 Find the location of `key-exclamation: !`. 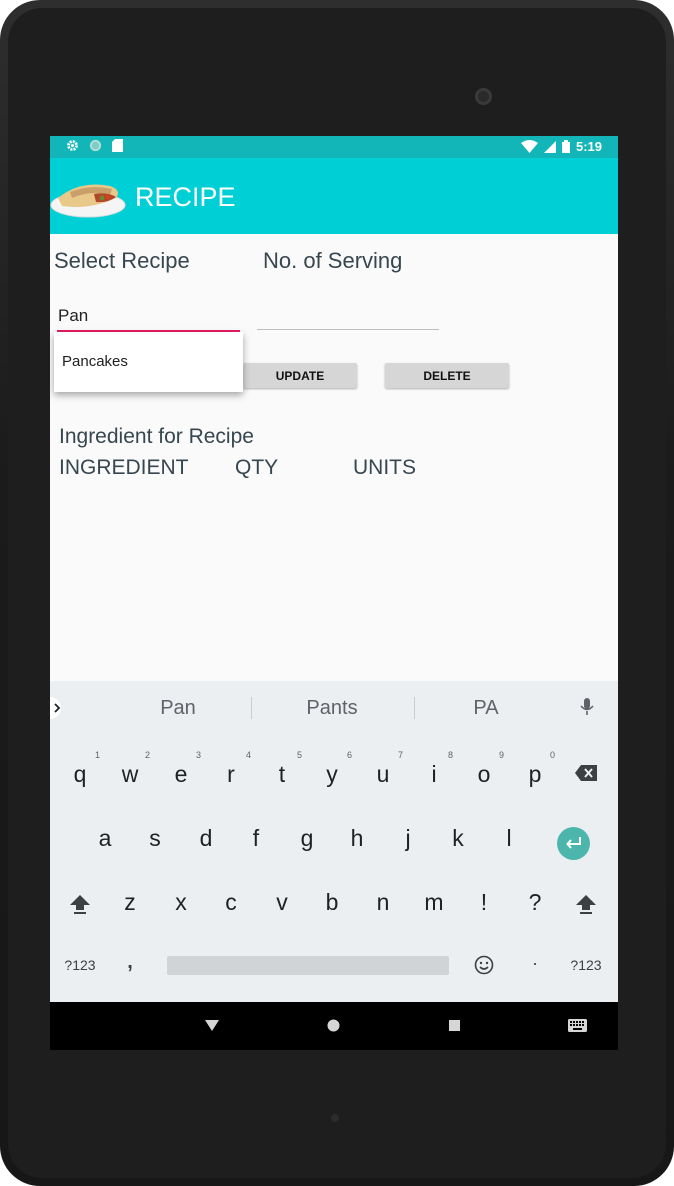

key-exclamation: ! is located at coordinates (484, 902).